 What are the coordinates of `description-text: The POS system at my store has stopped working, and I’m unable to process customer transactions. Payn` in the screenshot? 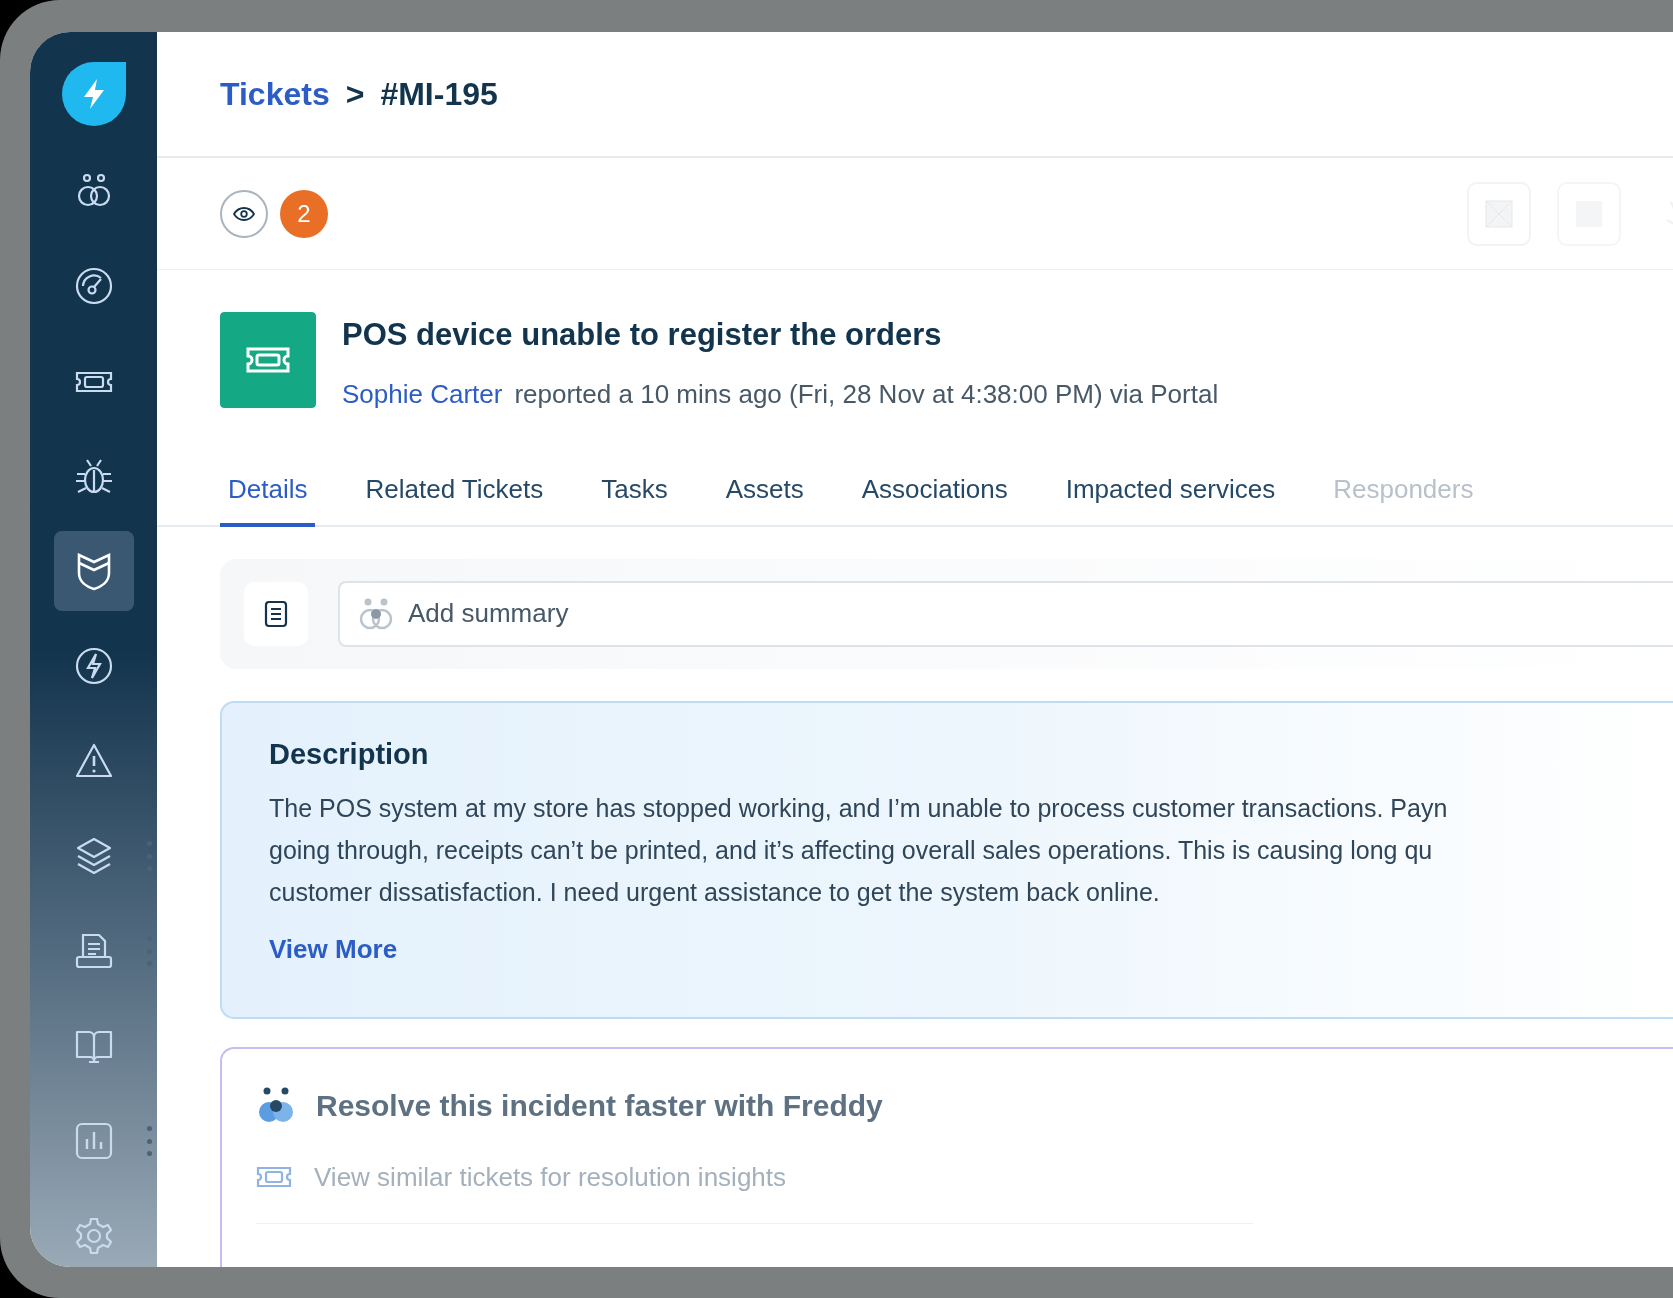 It's located at (858, 809).